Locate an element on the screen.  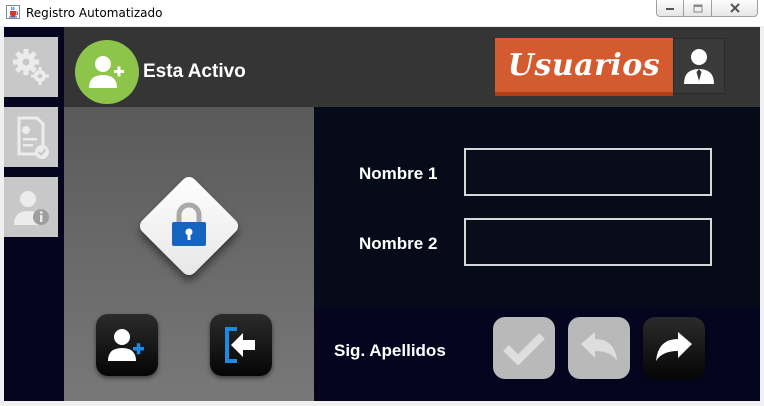
name1-input is located at coordinates (588, 172).